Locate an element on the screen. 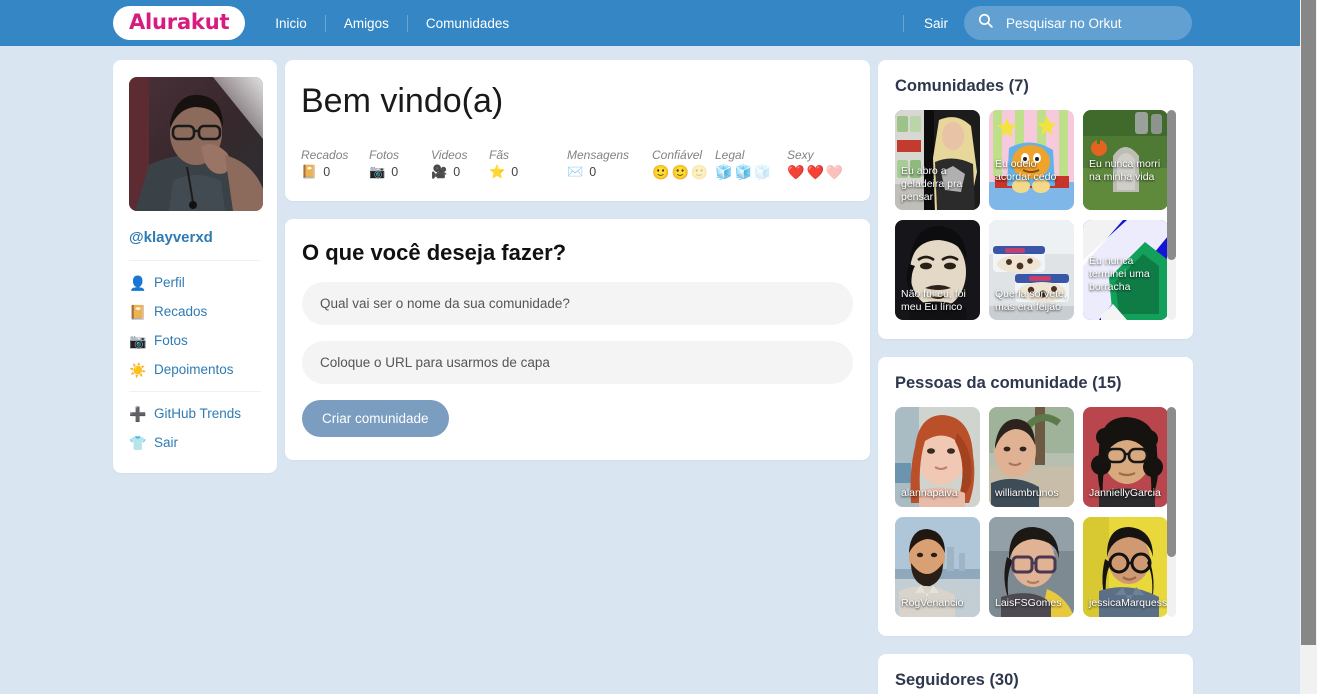 This screenshot has height=694, width=1317. community-name: Não fui eu, foi meu Eu lírico is located at coordinates (933, 300).